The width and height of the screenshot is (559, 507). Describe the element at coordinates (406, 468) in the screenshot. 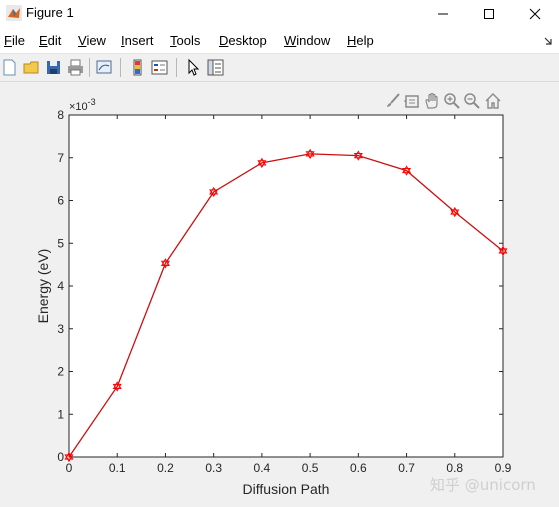

I see `x-tick-label: 0.7` at that location.